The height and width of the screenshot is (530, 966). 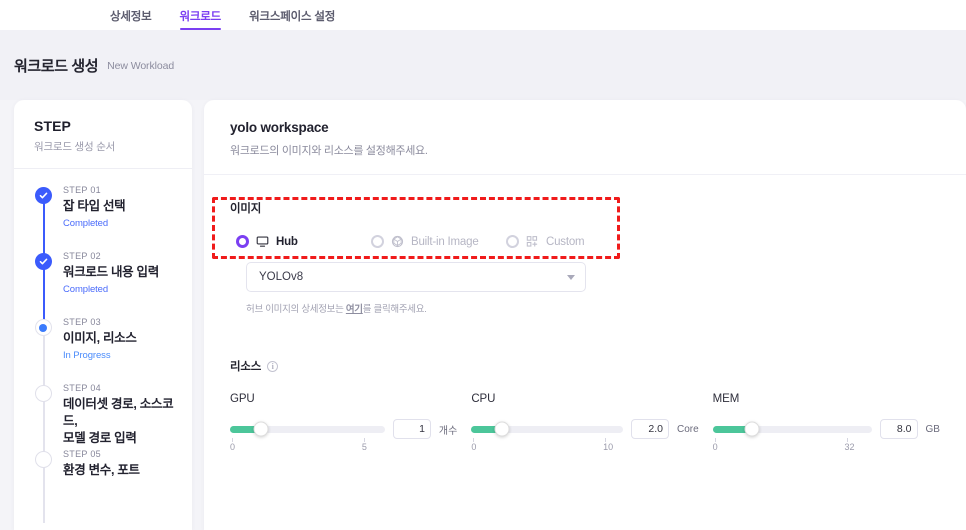 I want to click on step-item-05: STEP 05 환경 변수, 포트, so click(x=103, y=486).